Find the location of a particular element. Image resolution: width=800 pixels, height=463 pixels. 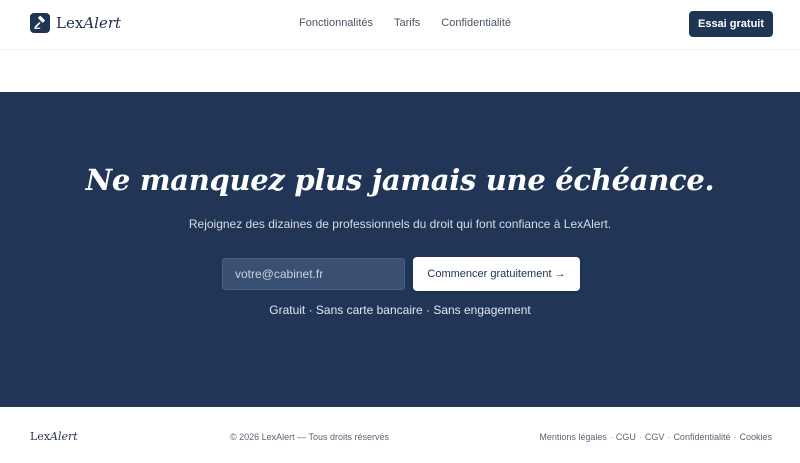

logo-link: LexAlert is located at coordinates (75, 23).